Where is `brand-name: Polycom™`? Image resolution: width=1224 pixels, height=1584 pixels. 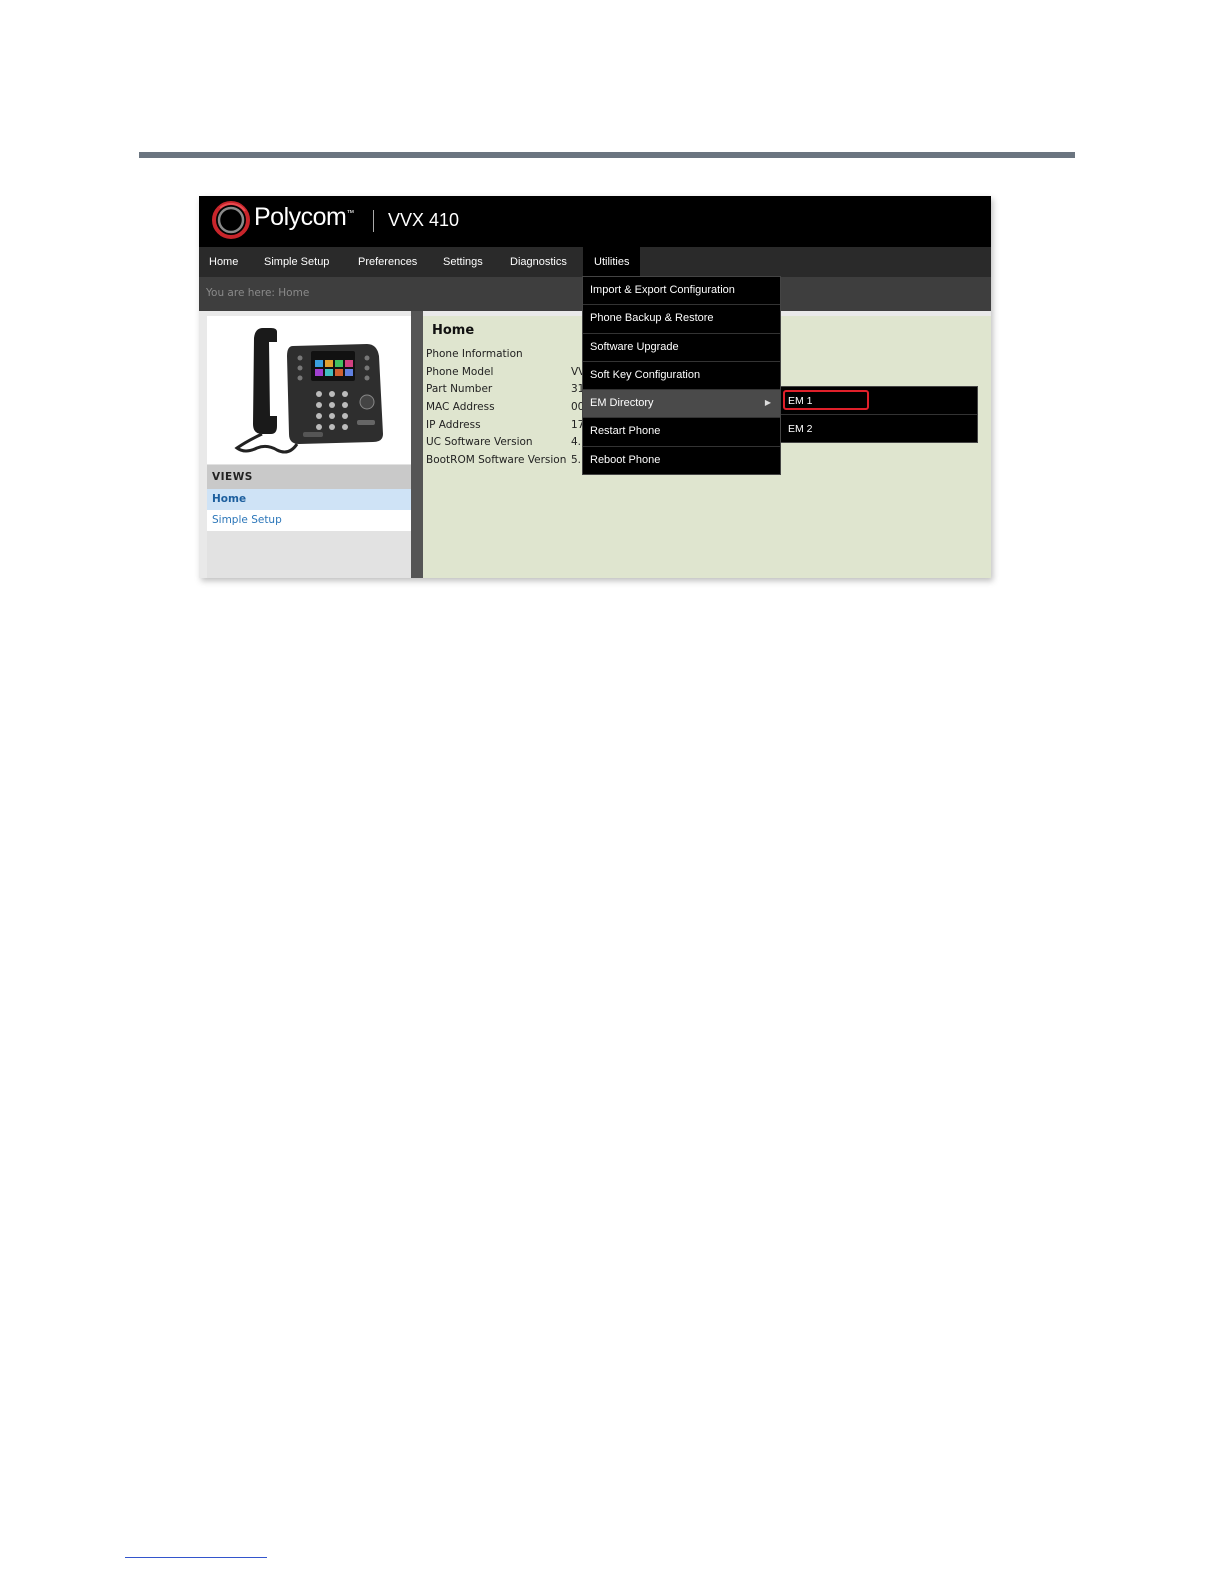 brand-name: Polycom™ is located at coordinates (304, 217).